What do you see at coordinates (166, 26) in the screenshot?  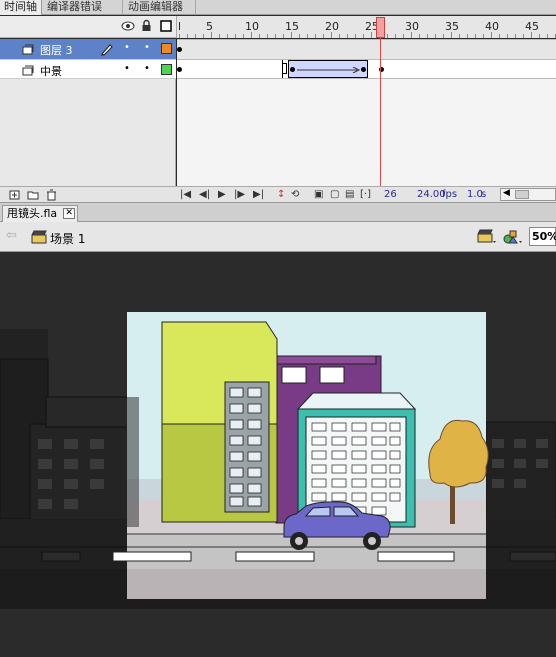 I see `outline-icon` at bounding box center [166, 26].